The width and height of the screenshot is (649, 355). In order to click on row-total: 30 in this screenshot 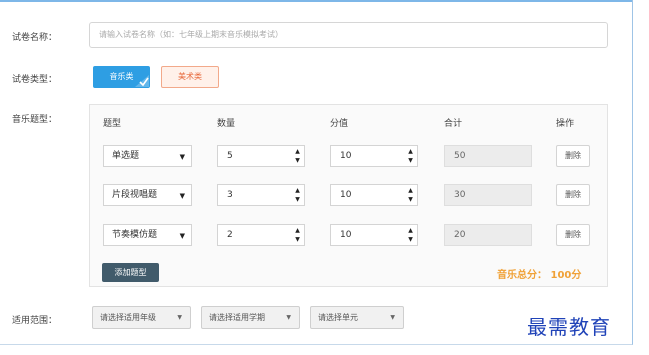, I will do `click(488, 195)`.